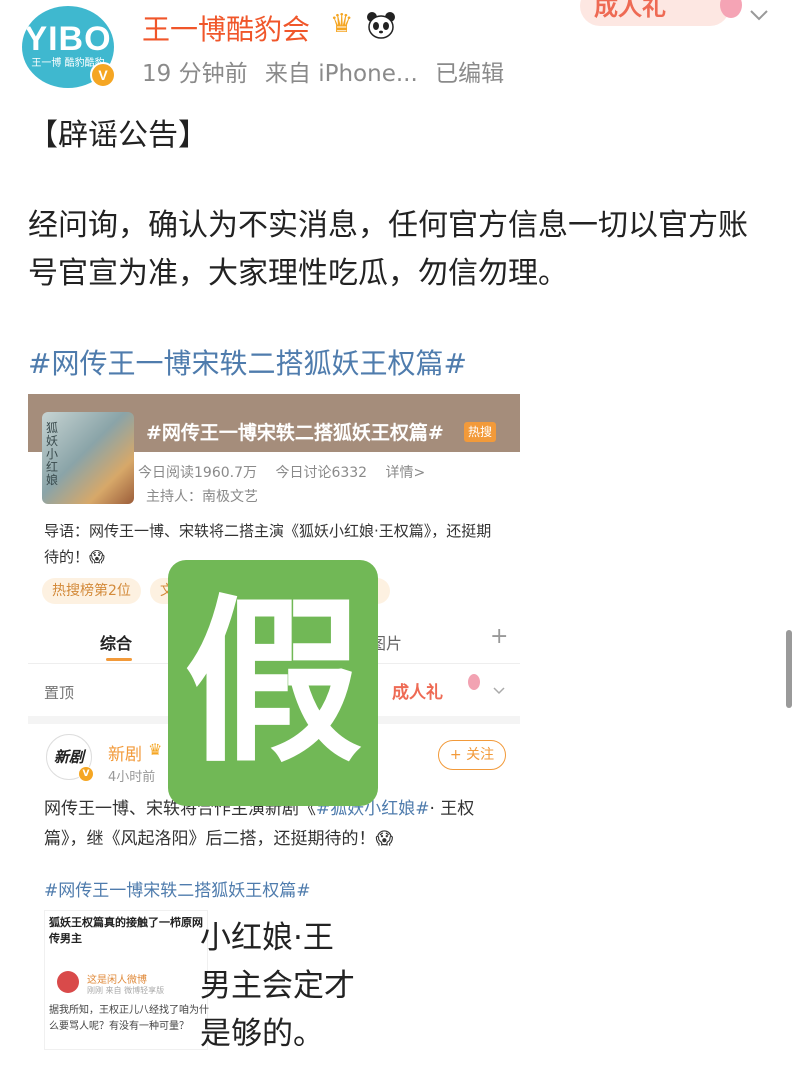 The image size is (800, 1073). Describe the element at coordinates (126, 990) in the screenshot. I see `thumbnail-time: 刚刚 来自 微博轻享版` at that location.